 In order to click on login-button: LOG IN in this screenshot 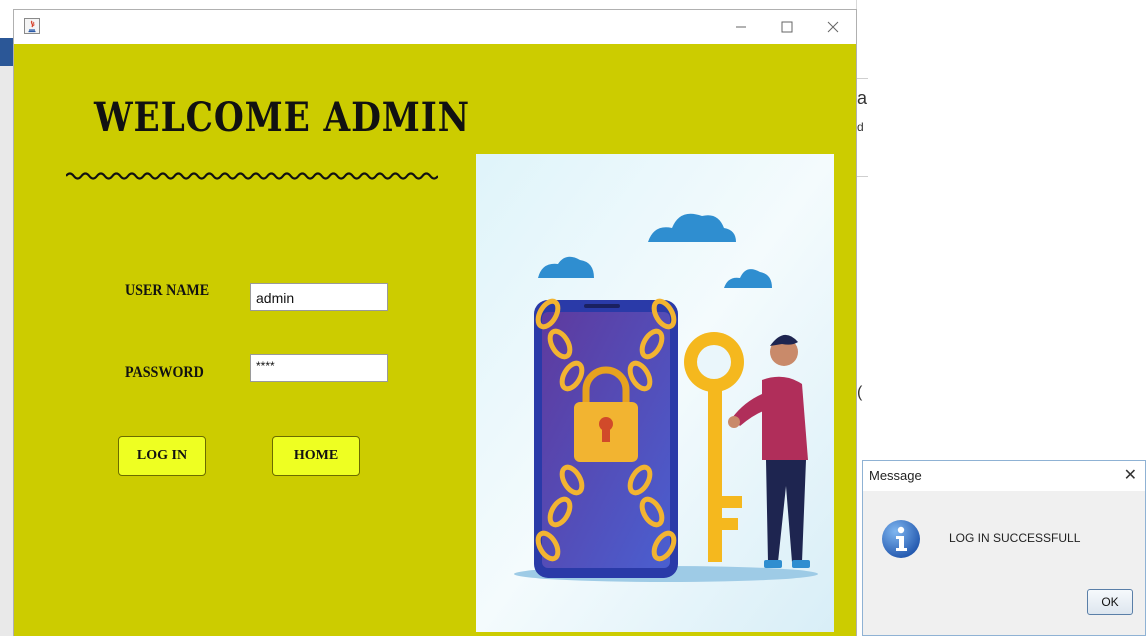, I will do `click(162, 456)`.